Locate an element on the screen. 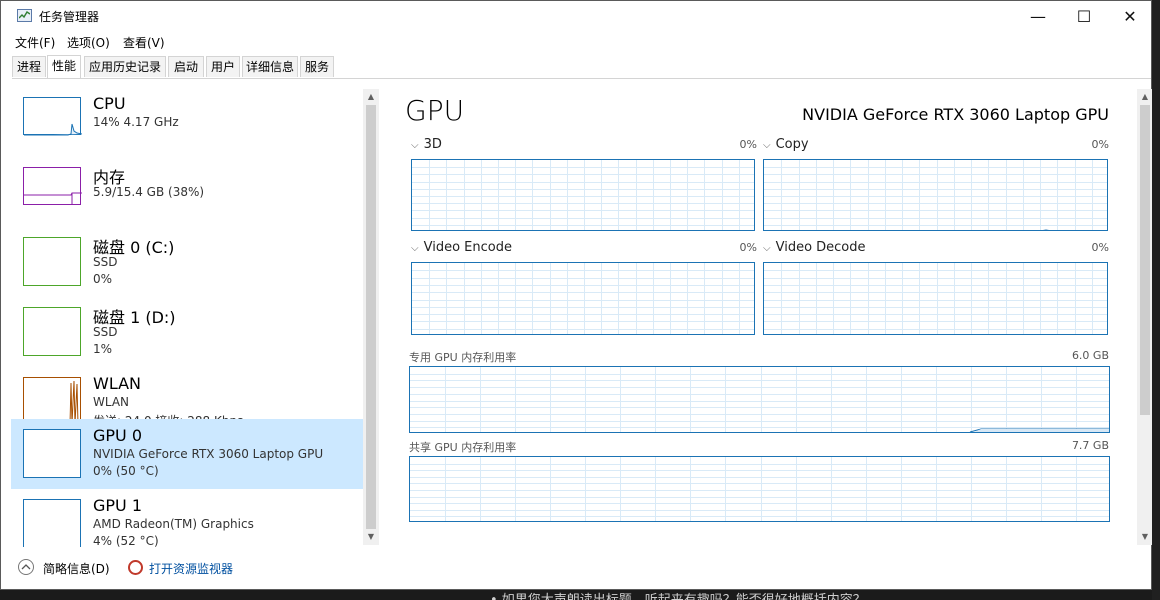 Image resolution: width=1160 pixels, height=600 pixels. menu-options: 选项(O) is located at coordinates (88, 42).